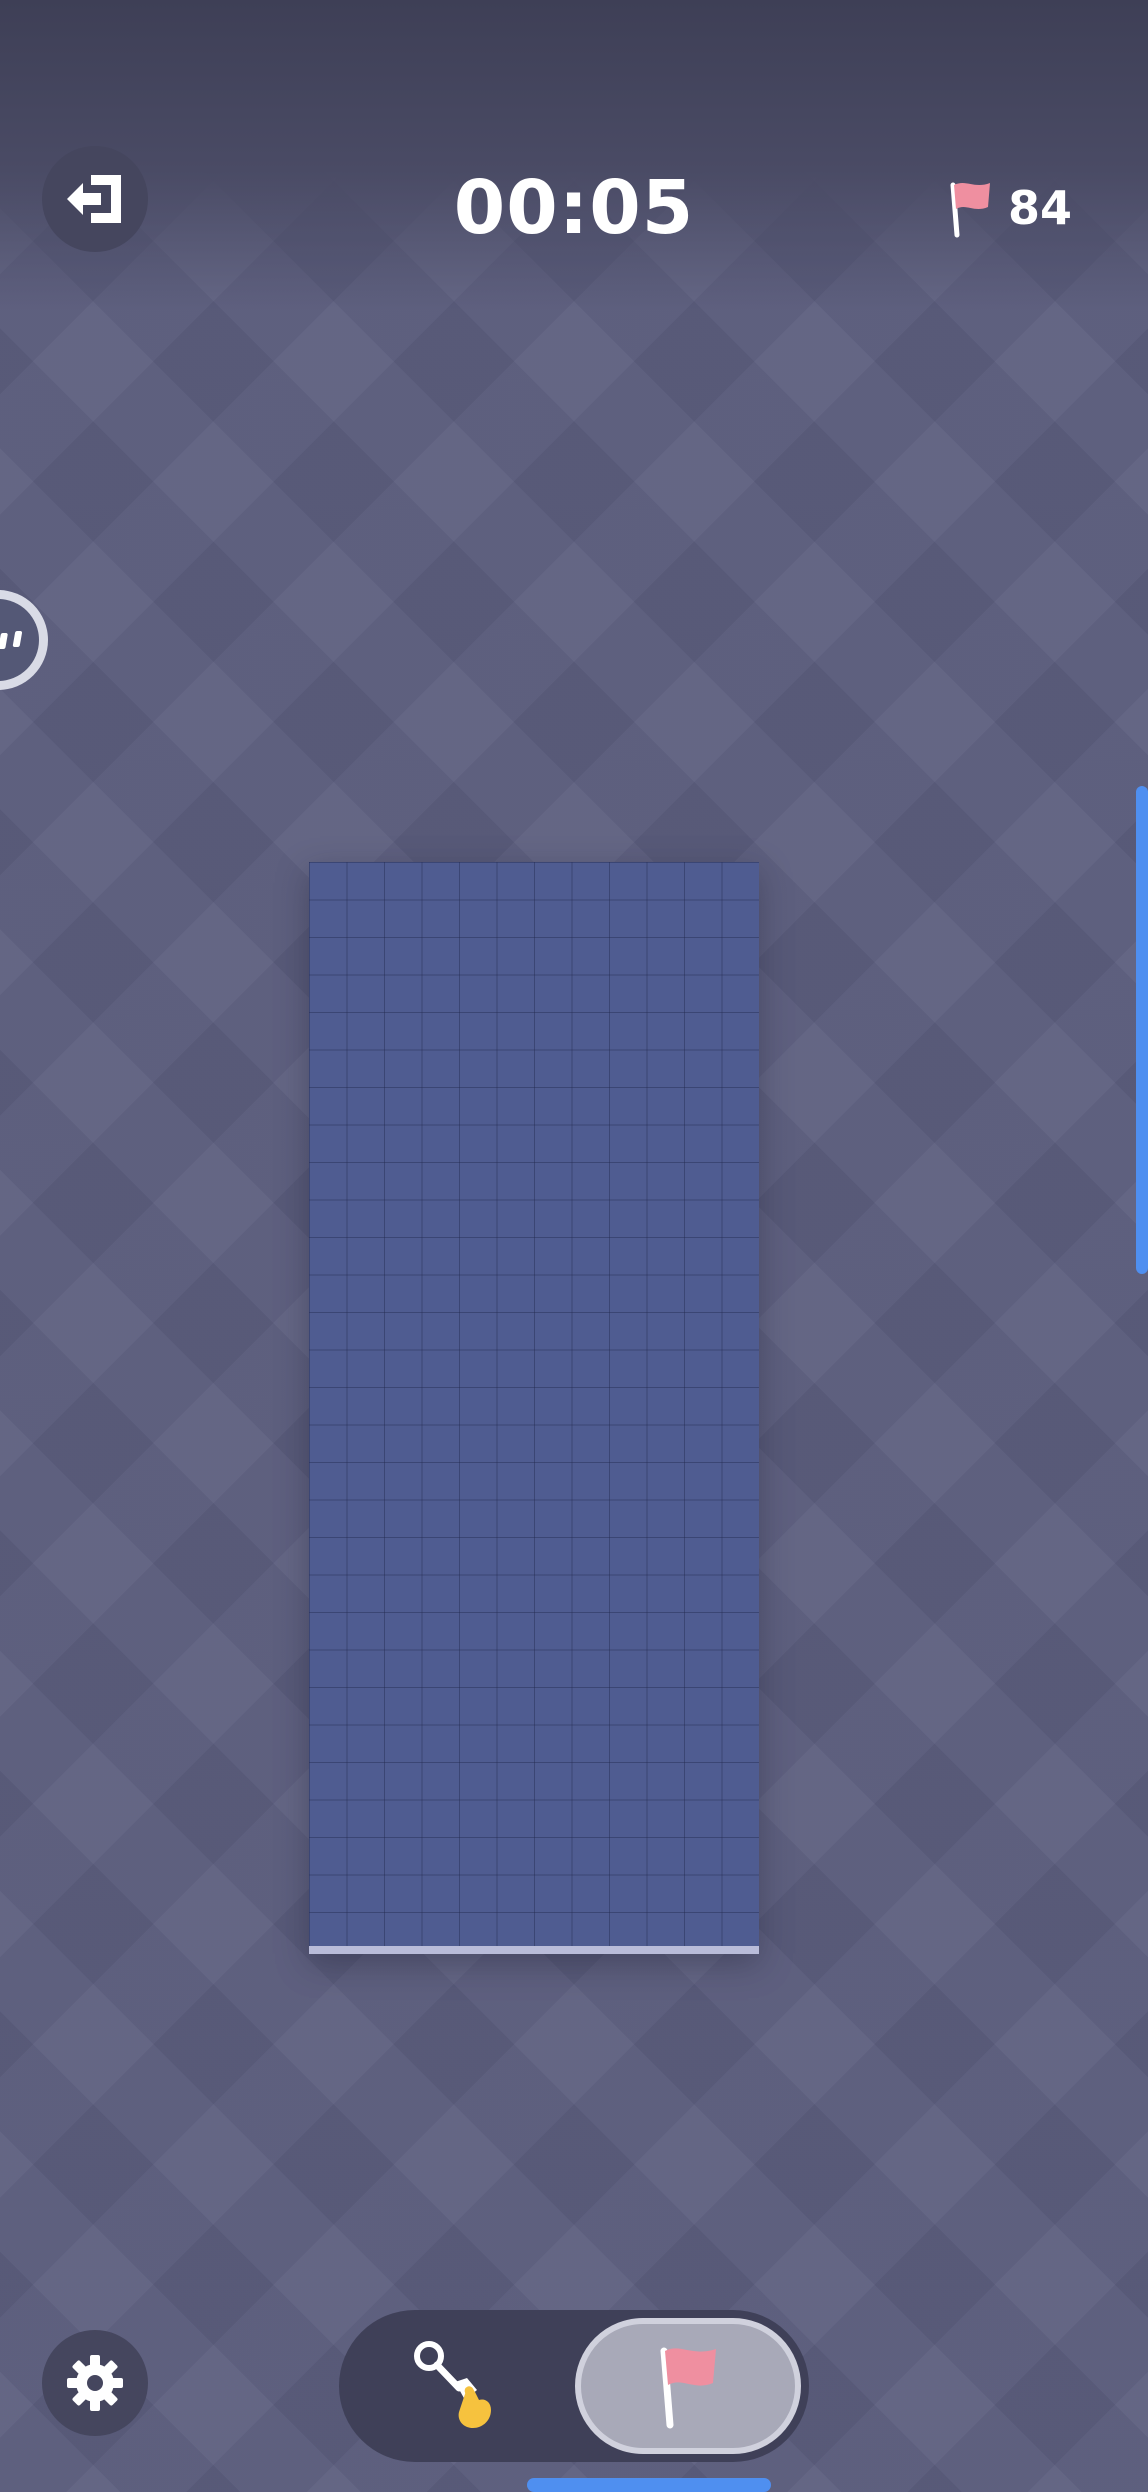  Describe the element at coordinates (574, 208) in the screenshot. I see `game-timer: 00:05` at that location.